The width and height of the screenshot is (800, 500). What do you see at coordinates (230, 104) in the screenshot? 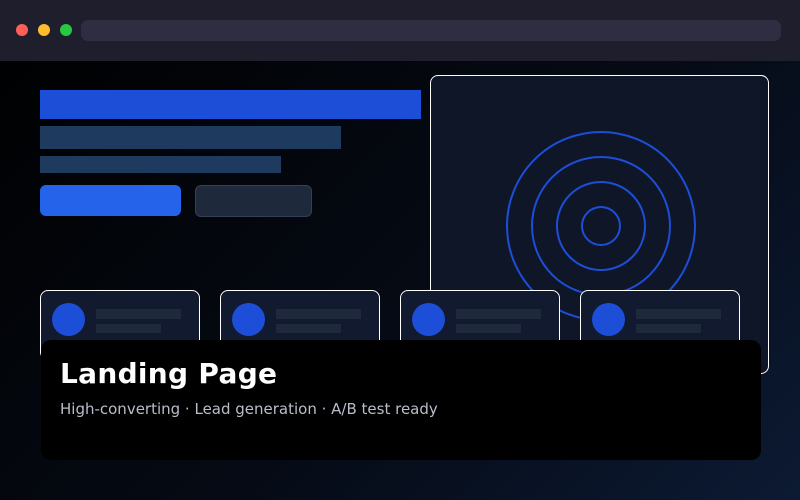
I see `hero-headline-placeholder` at bounding box center [230, 104].